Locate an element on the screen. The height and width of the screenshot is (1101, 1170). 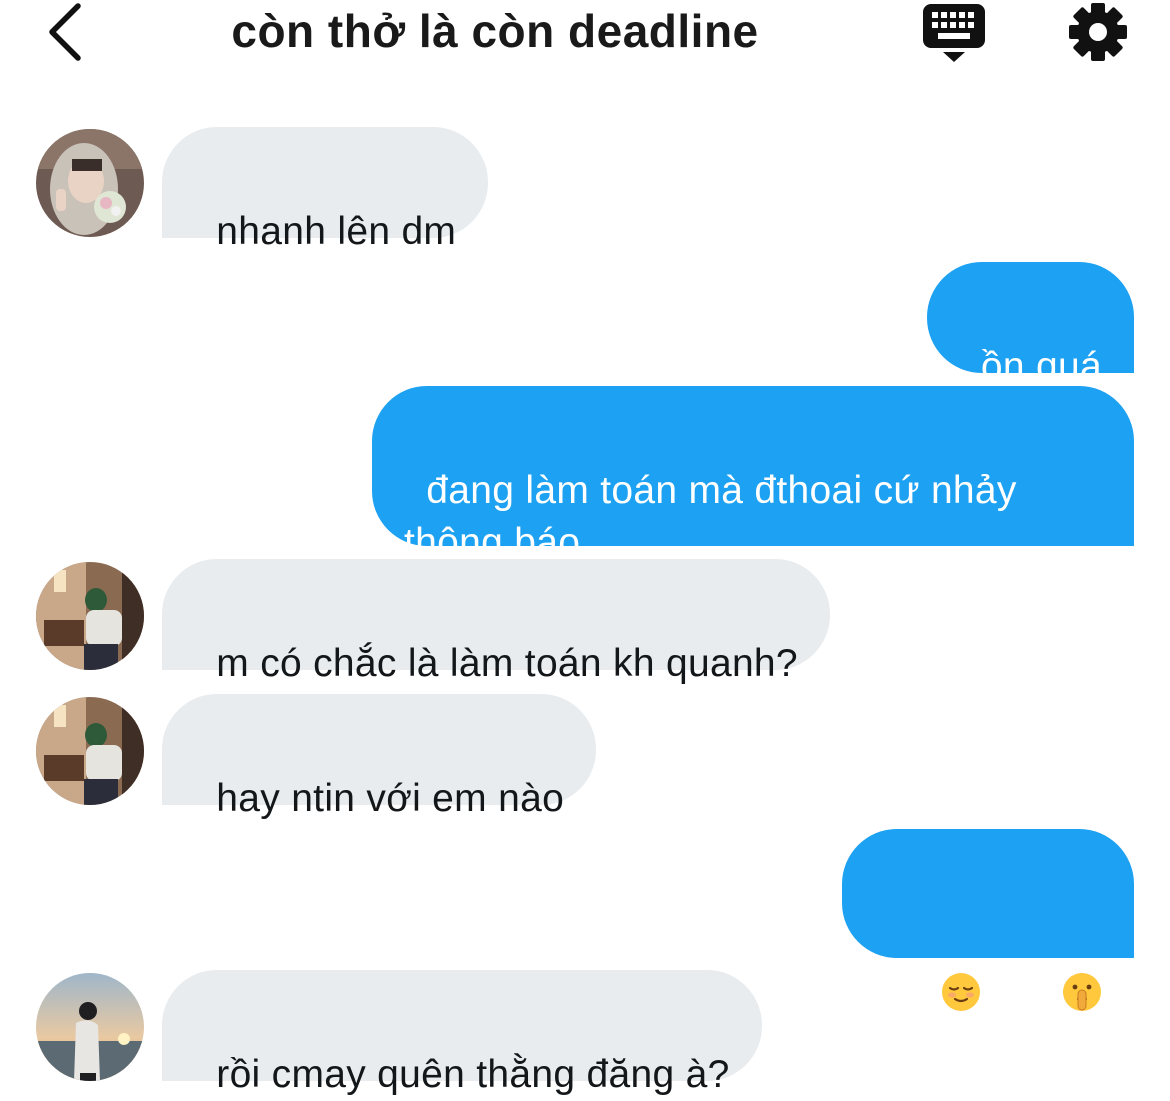
message-bubble-incoming: rồi cmay quên thằng đăng à? is located at coordinates (462, 1033).